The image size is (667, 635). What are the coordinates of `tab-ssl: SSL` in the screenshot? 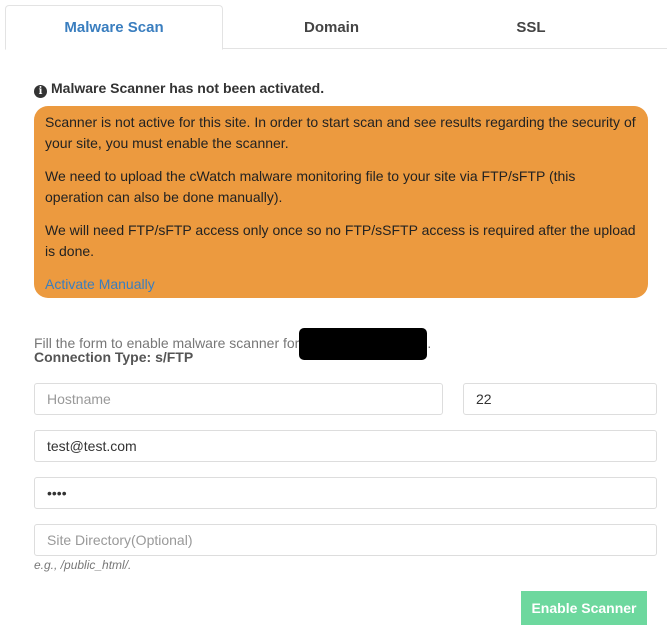 It's located at (531, 27).